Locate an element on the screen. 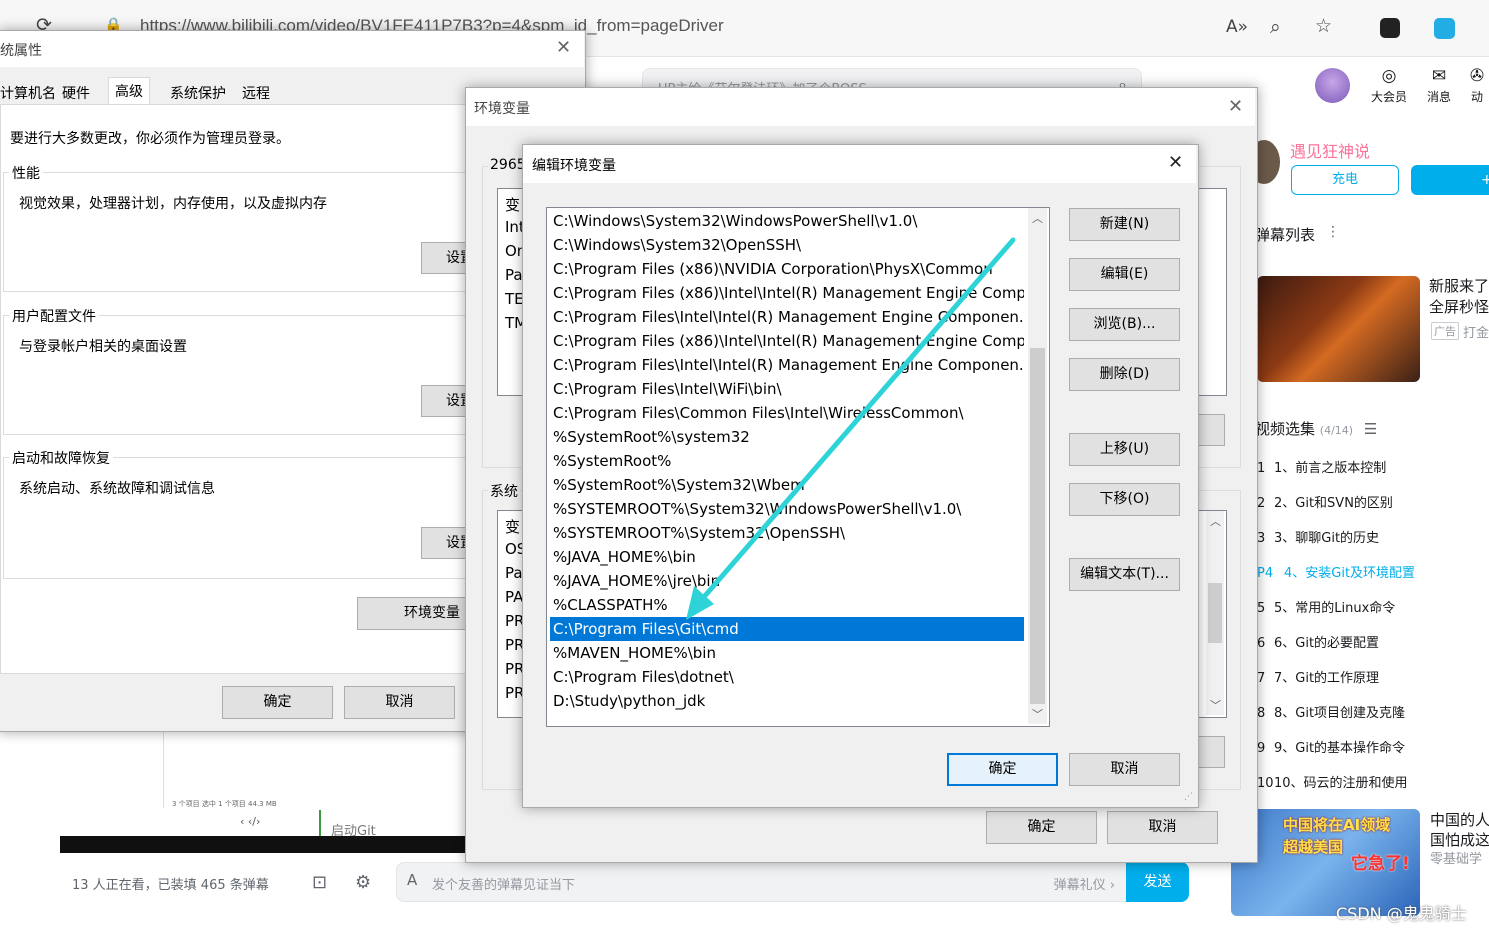 The height and width of the screenshot is (929, 1489). arrow-shaft is located at coordinates (855, 422).